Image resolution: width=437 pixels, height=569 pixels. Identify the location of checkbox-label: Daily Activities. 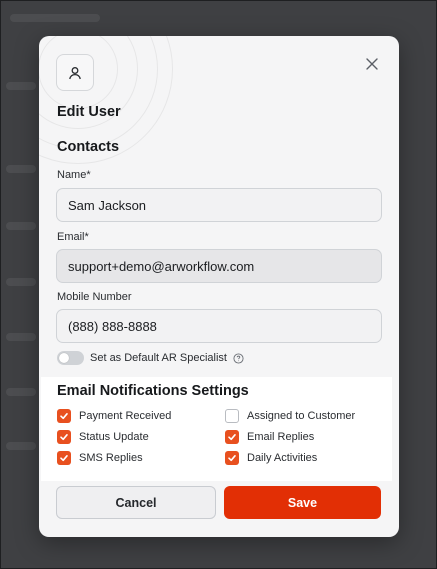
(282, 458).